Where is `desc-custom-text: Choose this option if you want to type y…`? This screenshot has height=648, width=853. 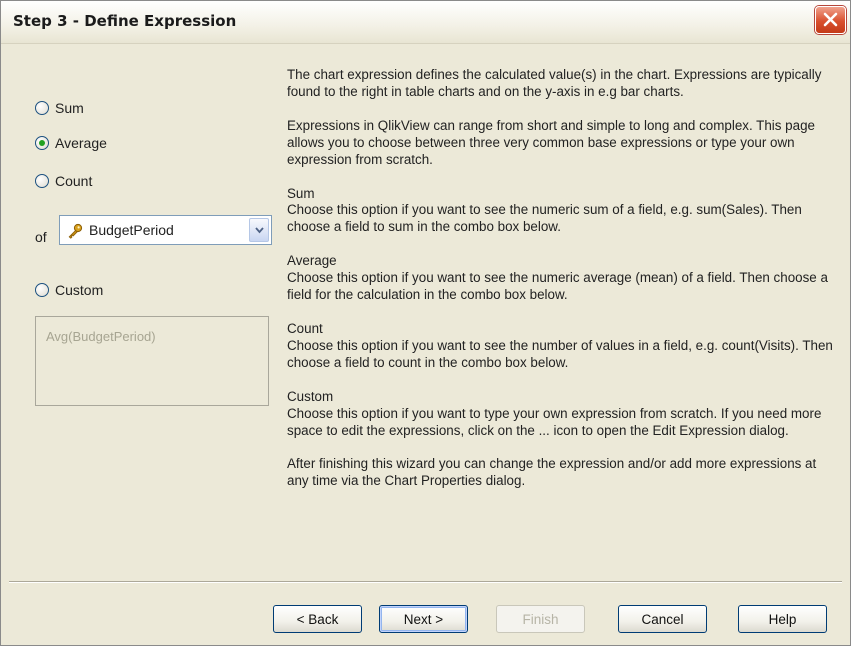
desc-custom-text: Choose this option if you want to type y… is located at coordinates (554, 421).